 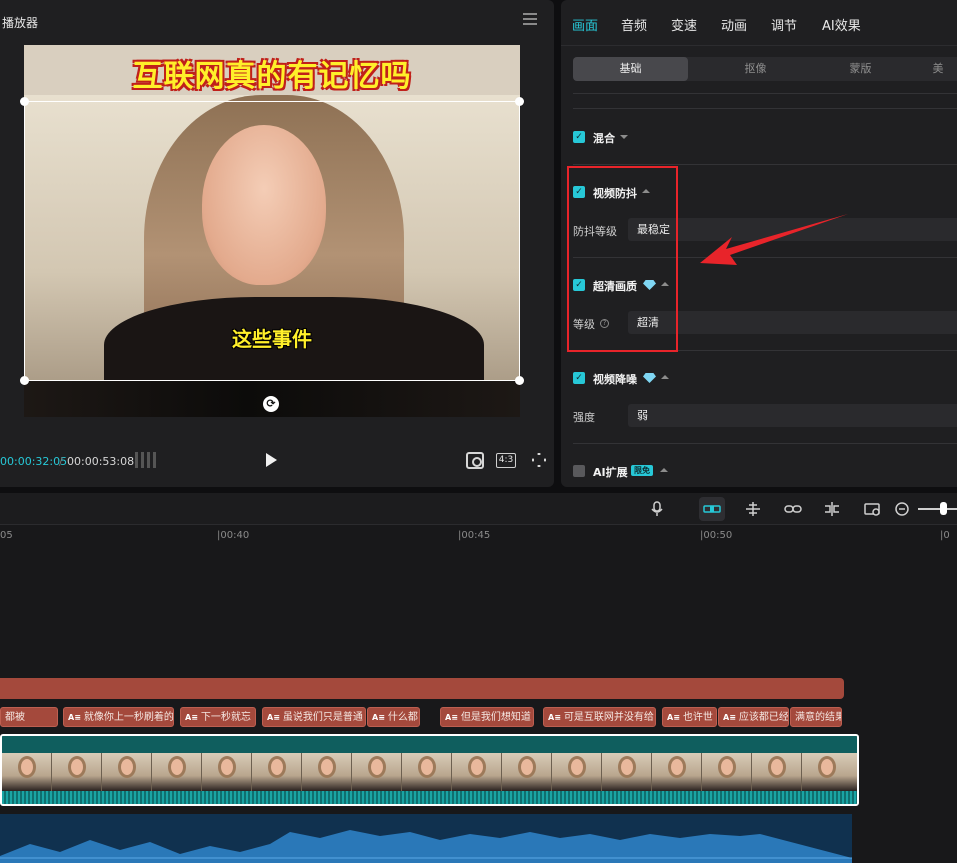 I want to click on hamburger-menu-icon, so click(x=530, y=19).